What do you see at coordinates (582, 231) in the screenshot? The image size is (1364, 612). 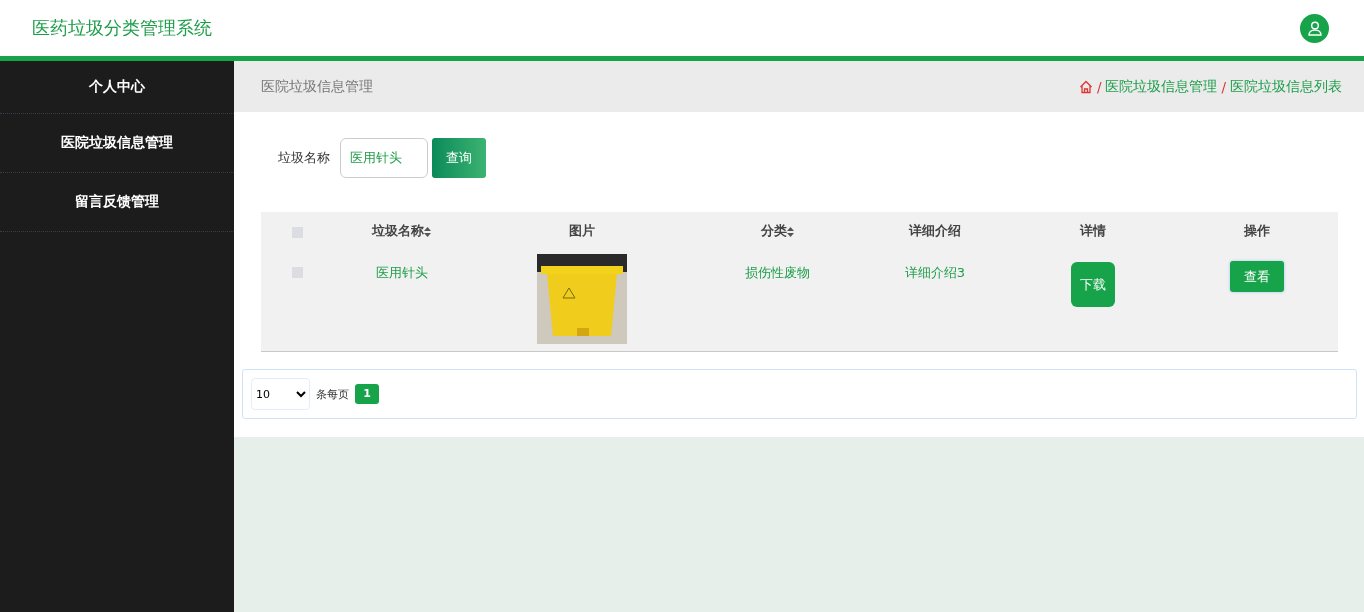 I see `column-header: 图片` at bounding box center [582, 231].